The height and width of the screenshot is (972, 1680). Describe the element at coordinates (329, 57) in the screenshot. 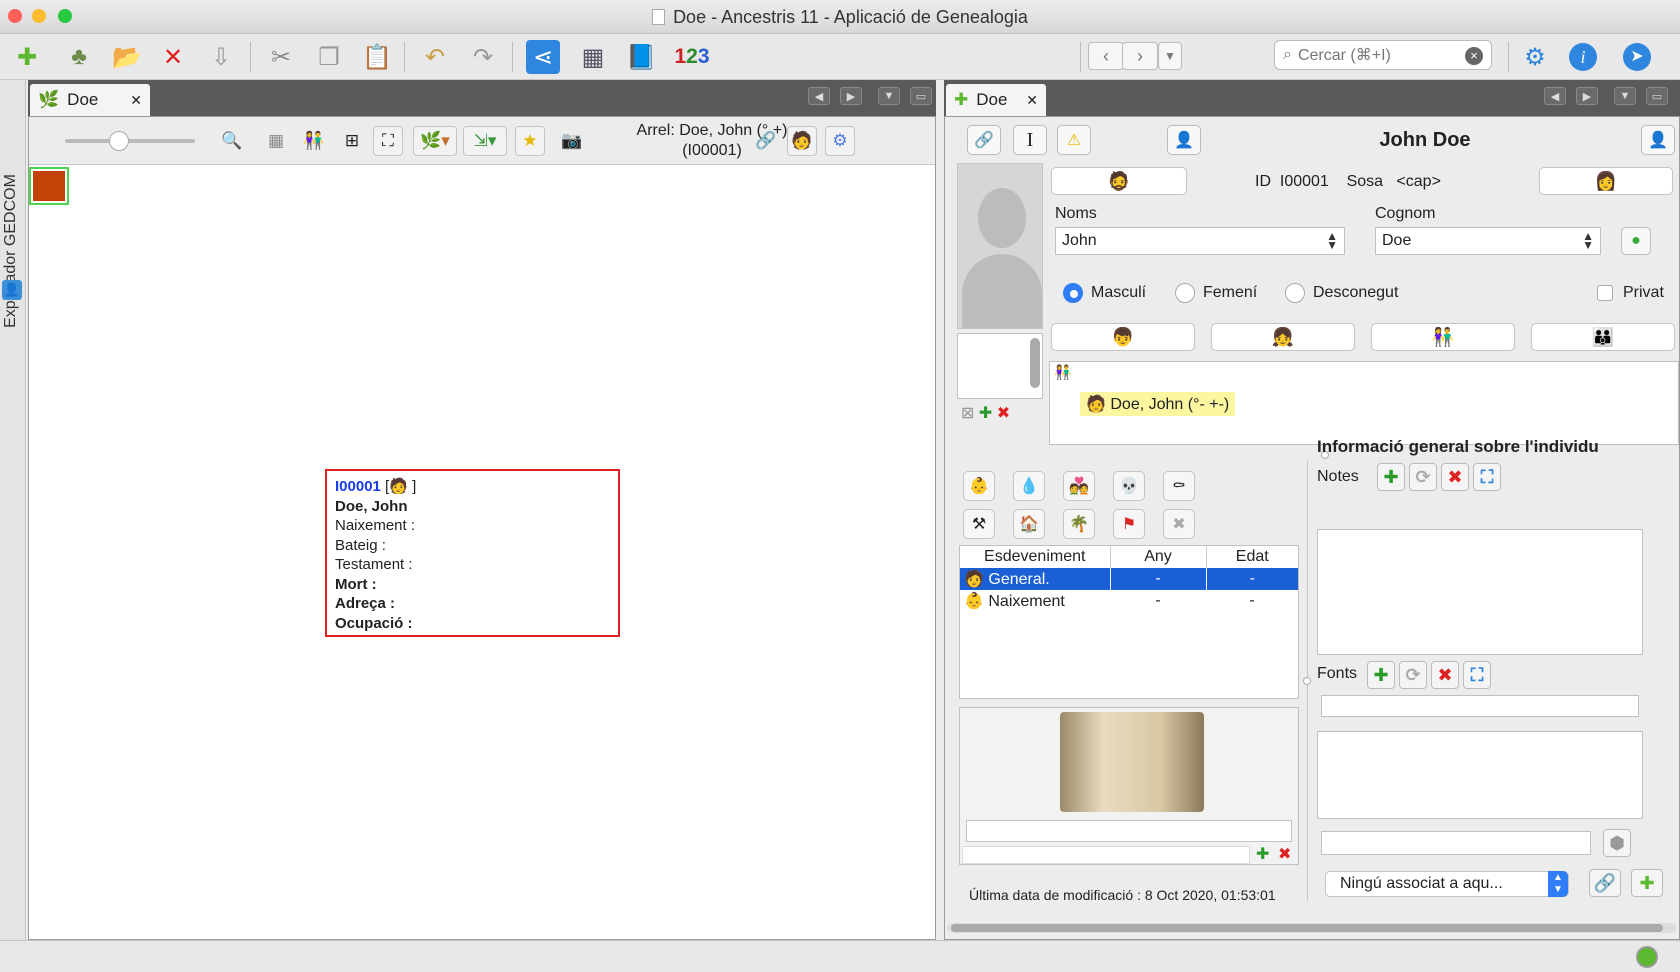

I see `copy-icon: ❐` at that location.